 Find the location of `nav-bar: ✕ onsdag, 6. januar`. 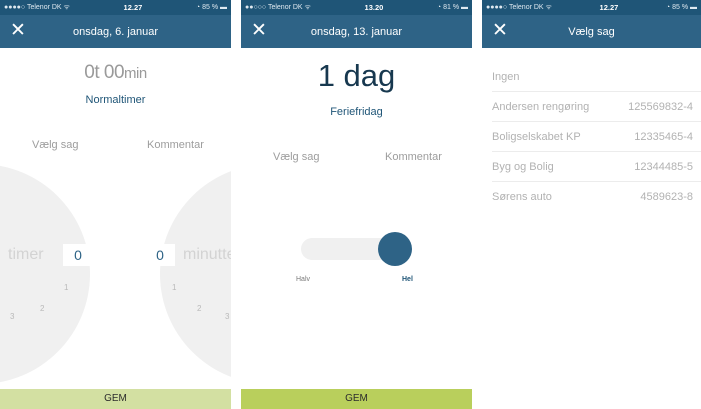

nav-bar: ✕ onsdag, 6. januar is located at coordinates (115, 31).